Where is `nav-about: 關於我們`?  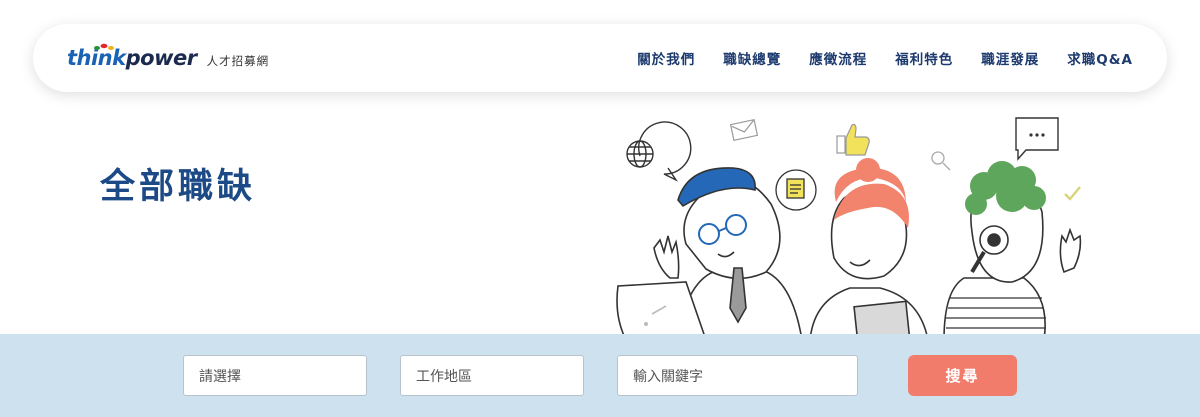 nav-about: 關於我們 is located at coordinates (666, 58).